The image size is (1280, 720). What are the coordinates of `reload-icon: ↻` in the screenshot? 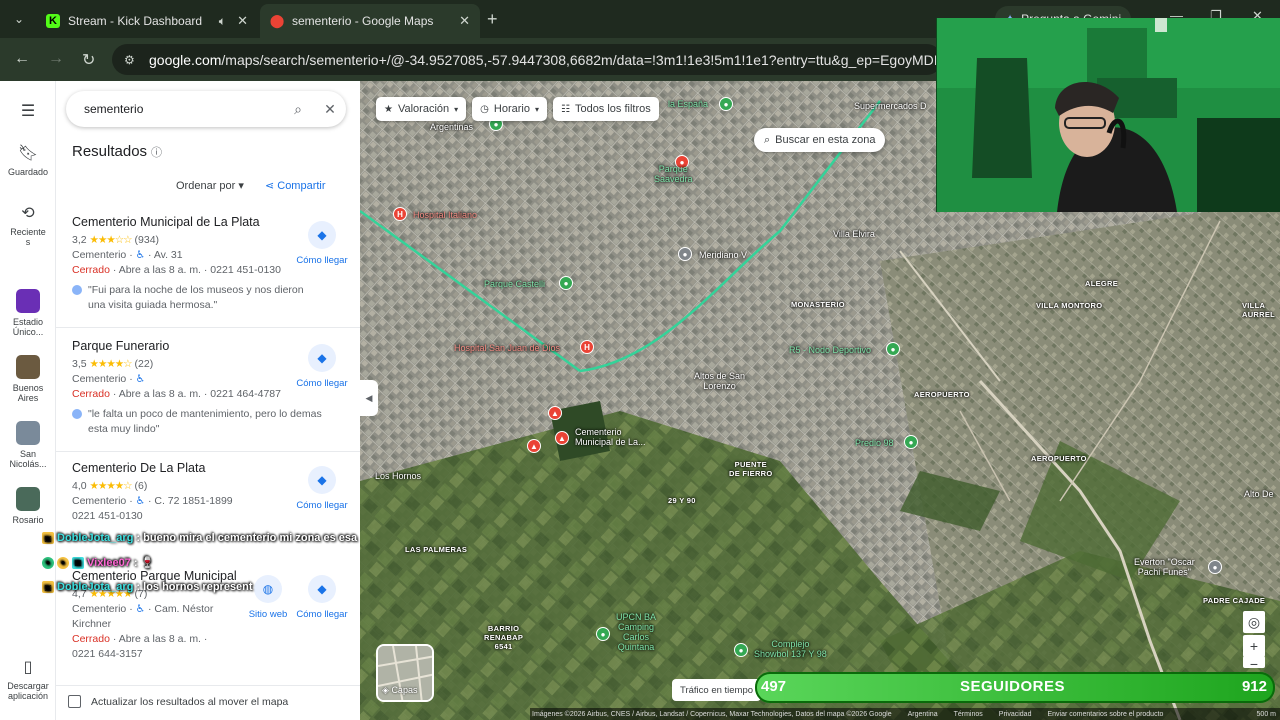 It's located at (88, 60).